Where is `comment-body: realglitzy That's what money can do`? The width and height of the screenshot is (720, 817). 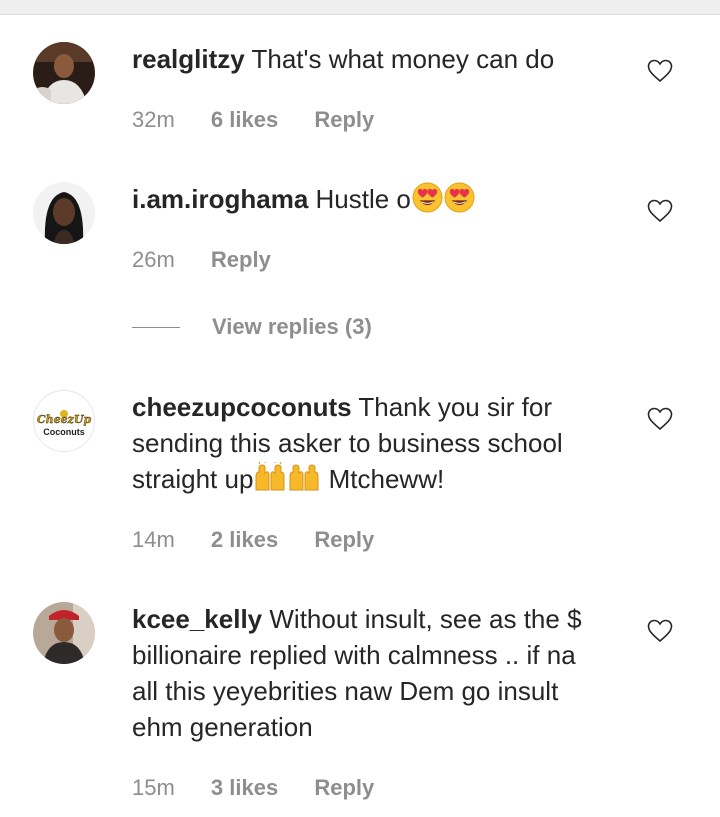
comment-body: realglitzy That's what money can do is located at coordinates (377, 59).